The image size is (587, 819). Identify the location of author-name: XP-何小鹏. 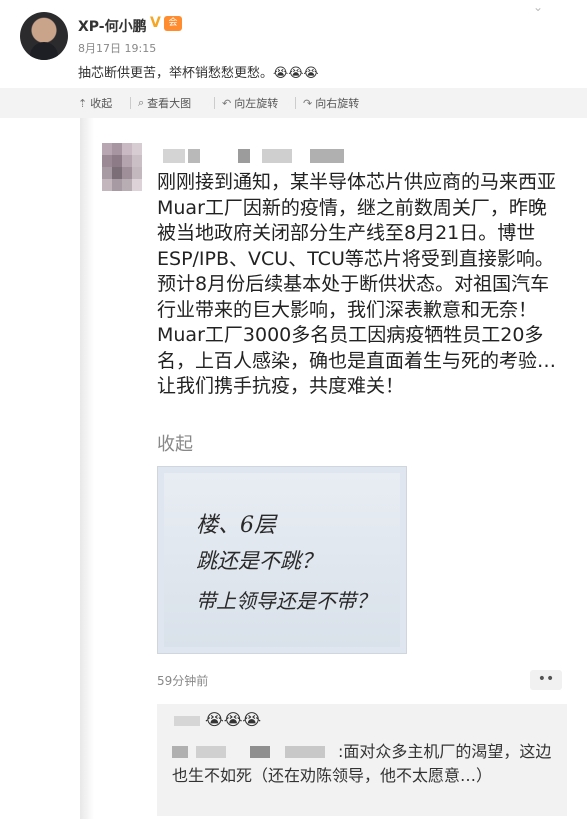
(112, 26).